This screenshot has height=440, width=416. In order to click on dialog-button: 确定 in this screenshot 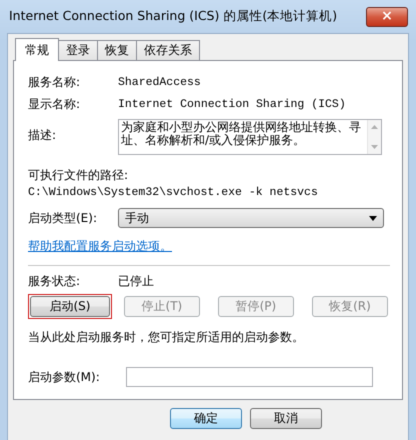, I will do `click(206, 418)`.